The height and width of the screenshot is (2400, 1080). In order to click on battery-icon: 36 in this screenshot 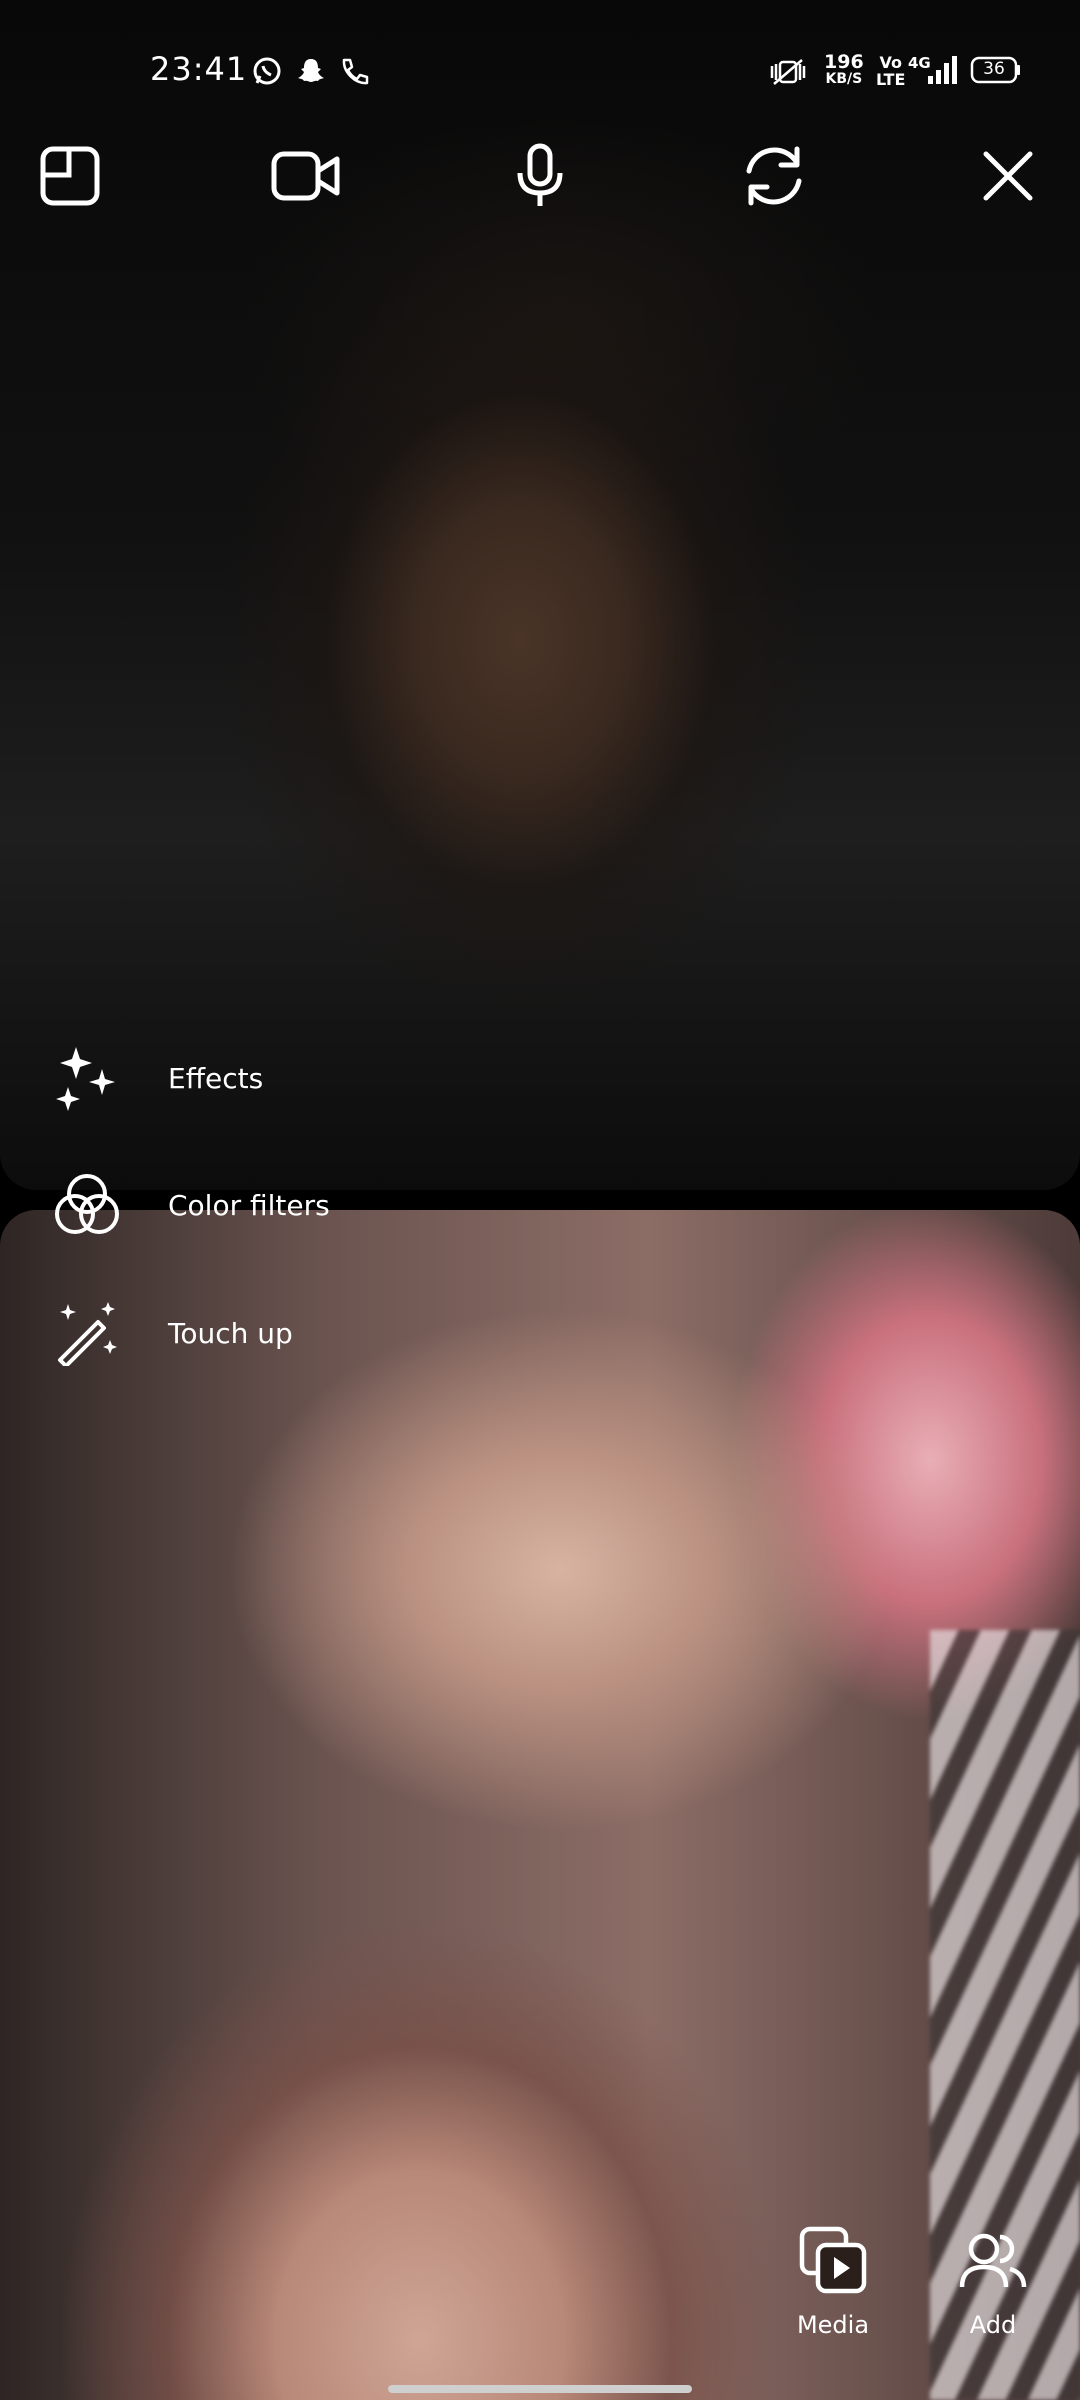, I will do `click(996, 72)`.